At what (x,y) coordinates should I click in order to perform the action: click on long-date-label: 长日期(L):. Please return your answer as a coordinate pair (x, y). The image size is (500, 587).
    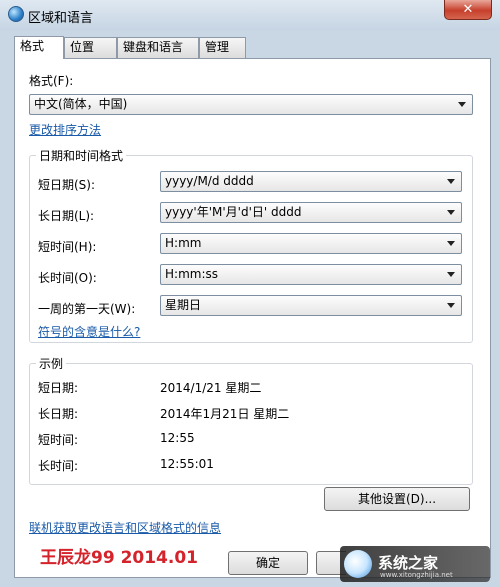
    Looking at the image, I should click on (66, 216).